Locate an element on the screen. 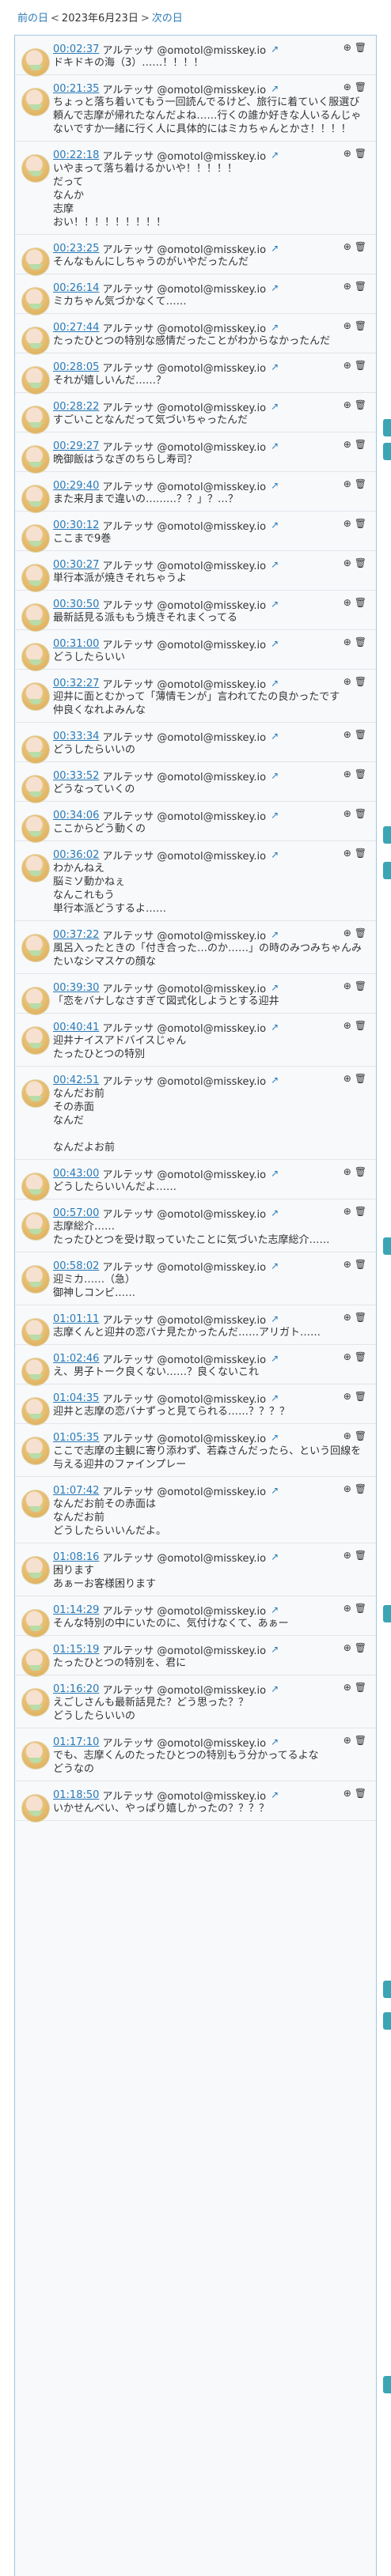 This screenshot has width=391, height=2576. post-time-link: 00:21:35 is located at coordinates (76, 89).